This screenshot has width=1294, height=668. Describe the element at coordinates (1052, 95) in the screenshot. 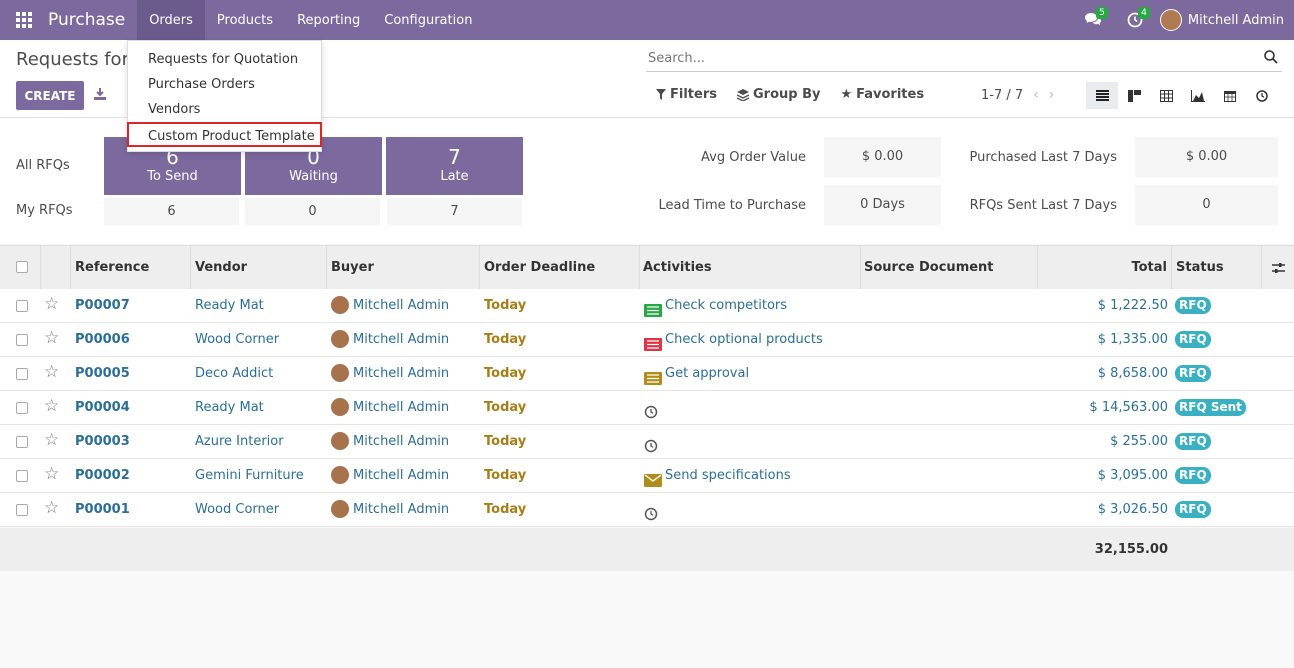

I see `chevron-right-icon: ›` at that location.